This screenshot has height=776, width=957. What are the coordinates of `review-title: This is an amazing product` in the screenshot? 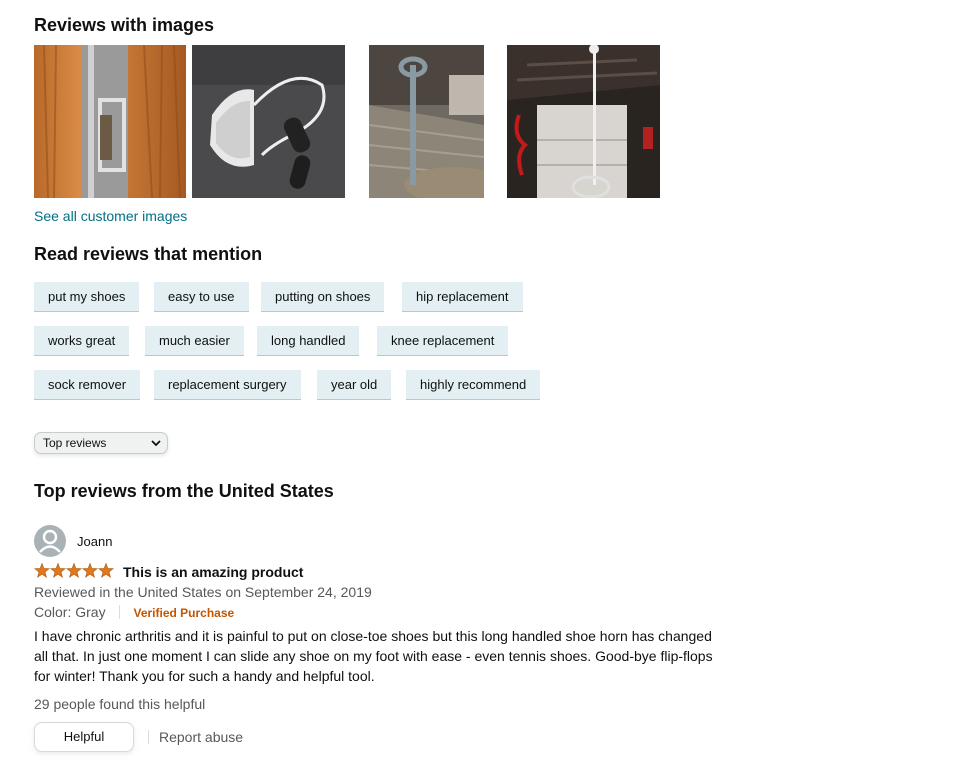 It's located at (213, 572).